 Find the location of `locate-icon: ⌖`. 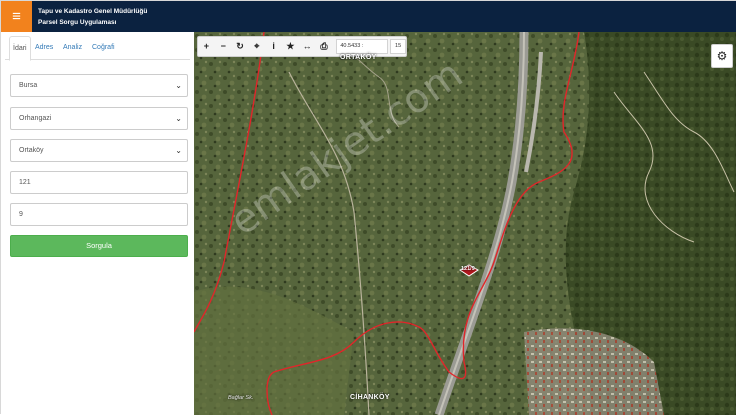

locate-icon: ⌖ is located at coordinates (256, 46).